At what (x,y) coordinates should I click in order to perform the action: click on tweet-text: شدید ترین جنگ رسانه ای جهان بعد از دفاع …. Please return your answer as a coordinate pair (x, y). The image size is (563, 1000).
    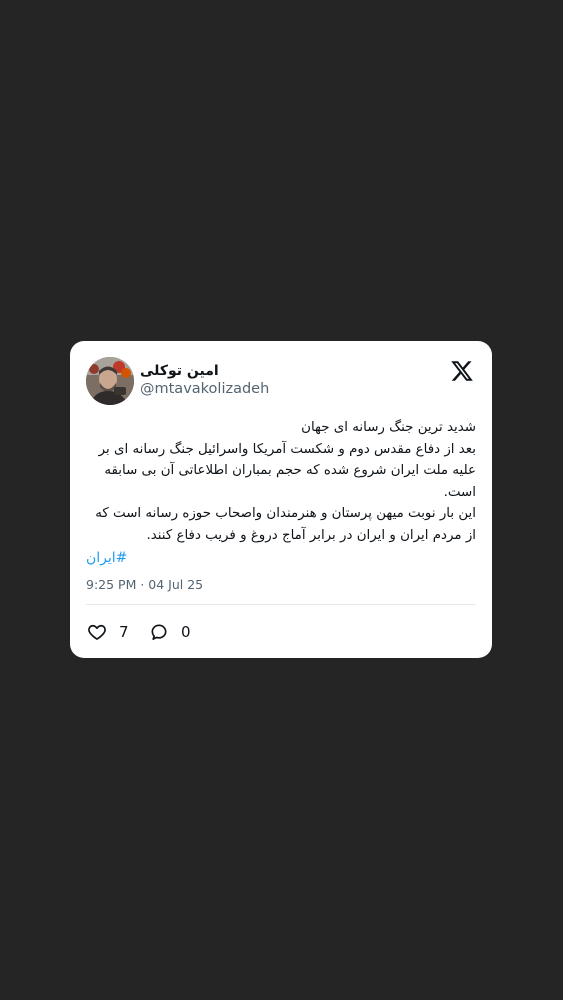
    Looking at the image, I should click on (280, 481).